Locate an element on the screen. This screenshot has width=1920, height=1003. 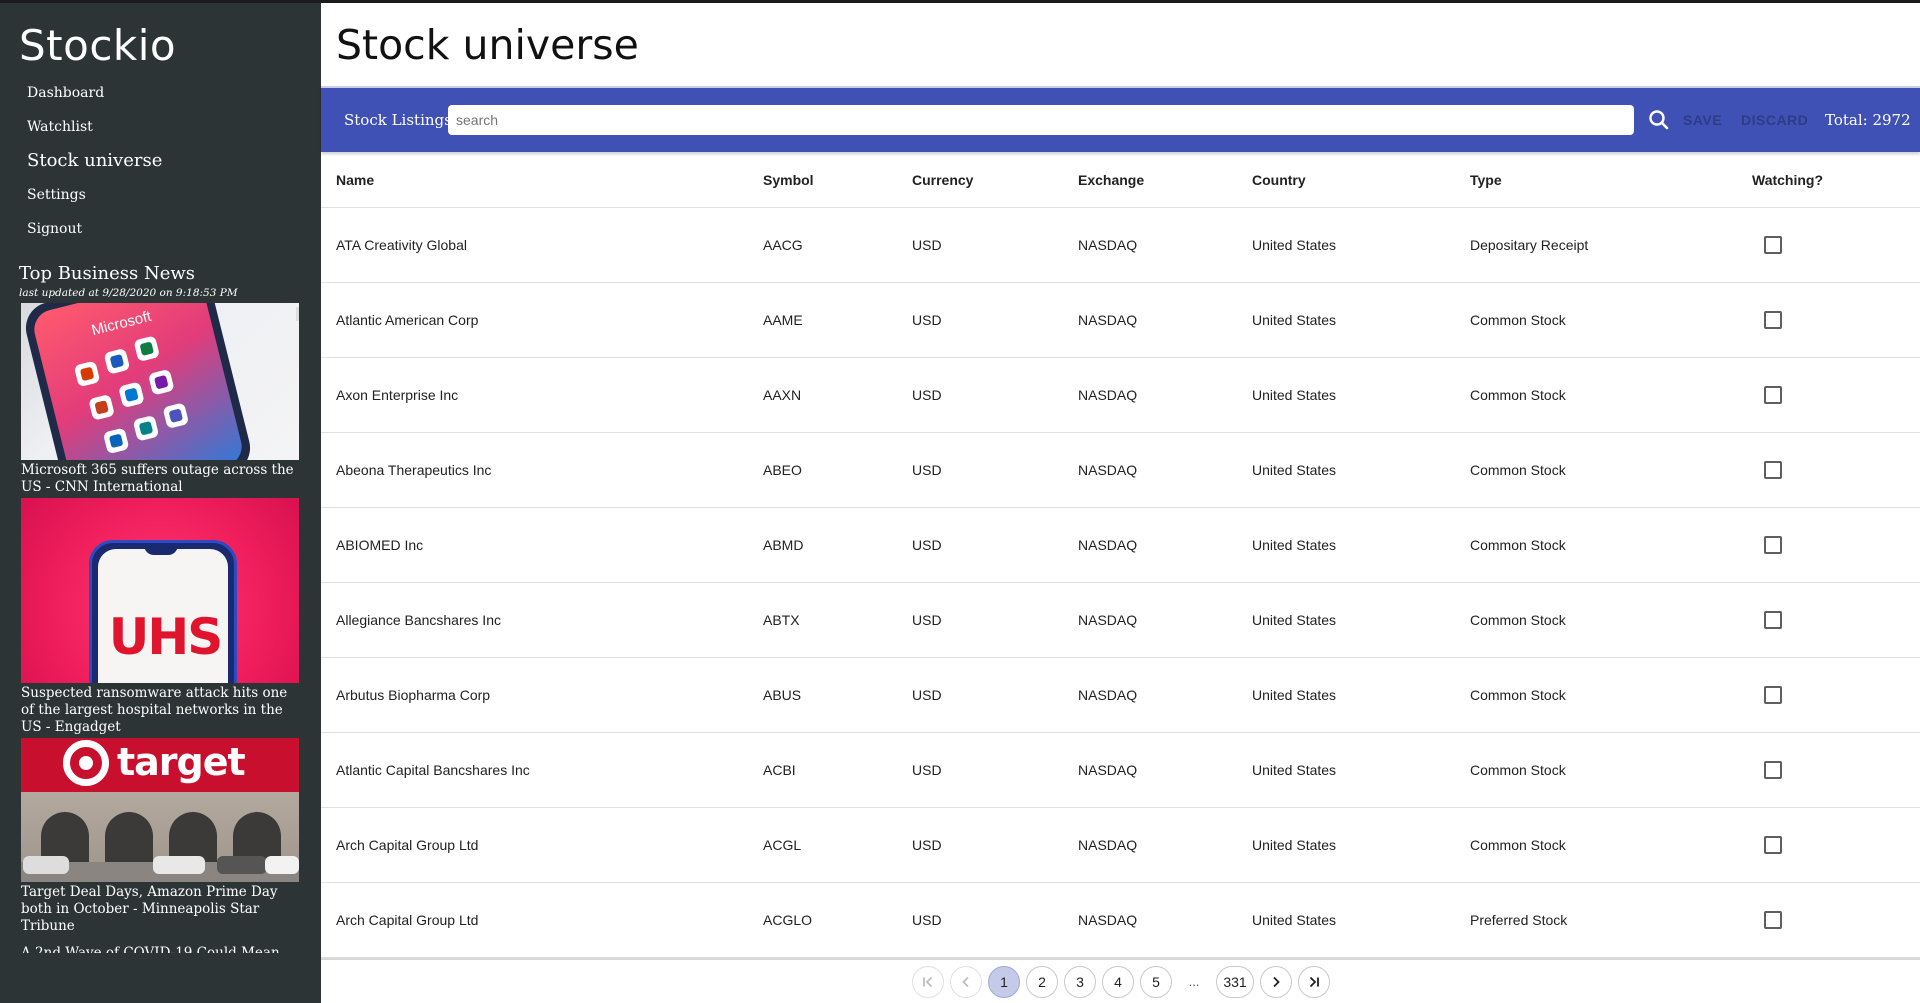
cell-symbol: ABTX is located at coordinates (781, 620).